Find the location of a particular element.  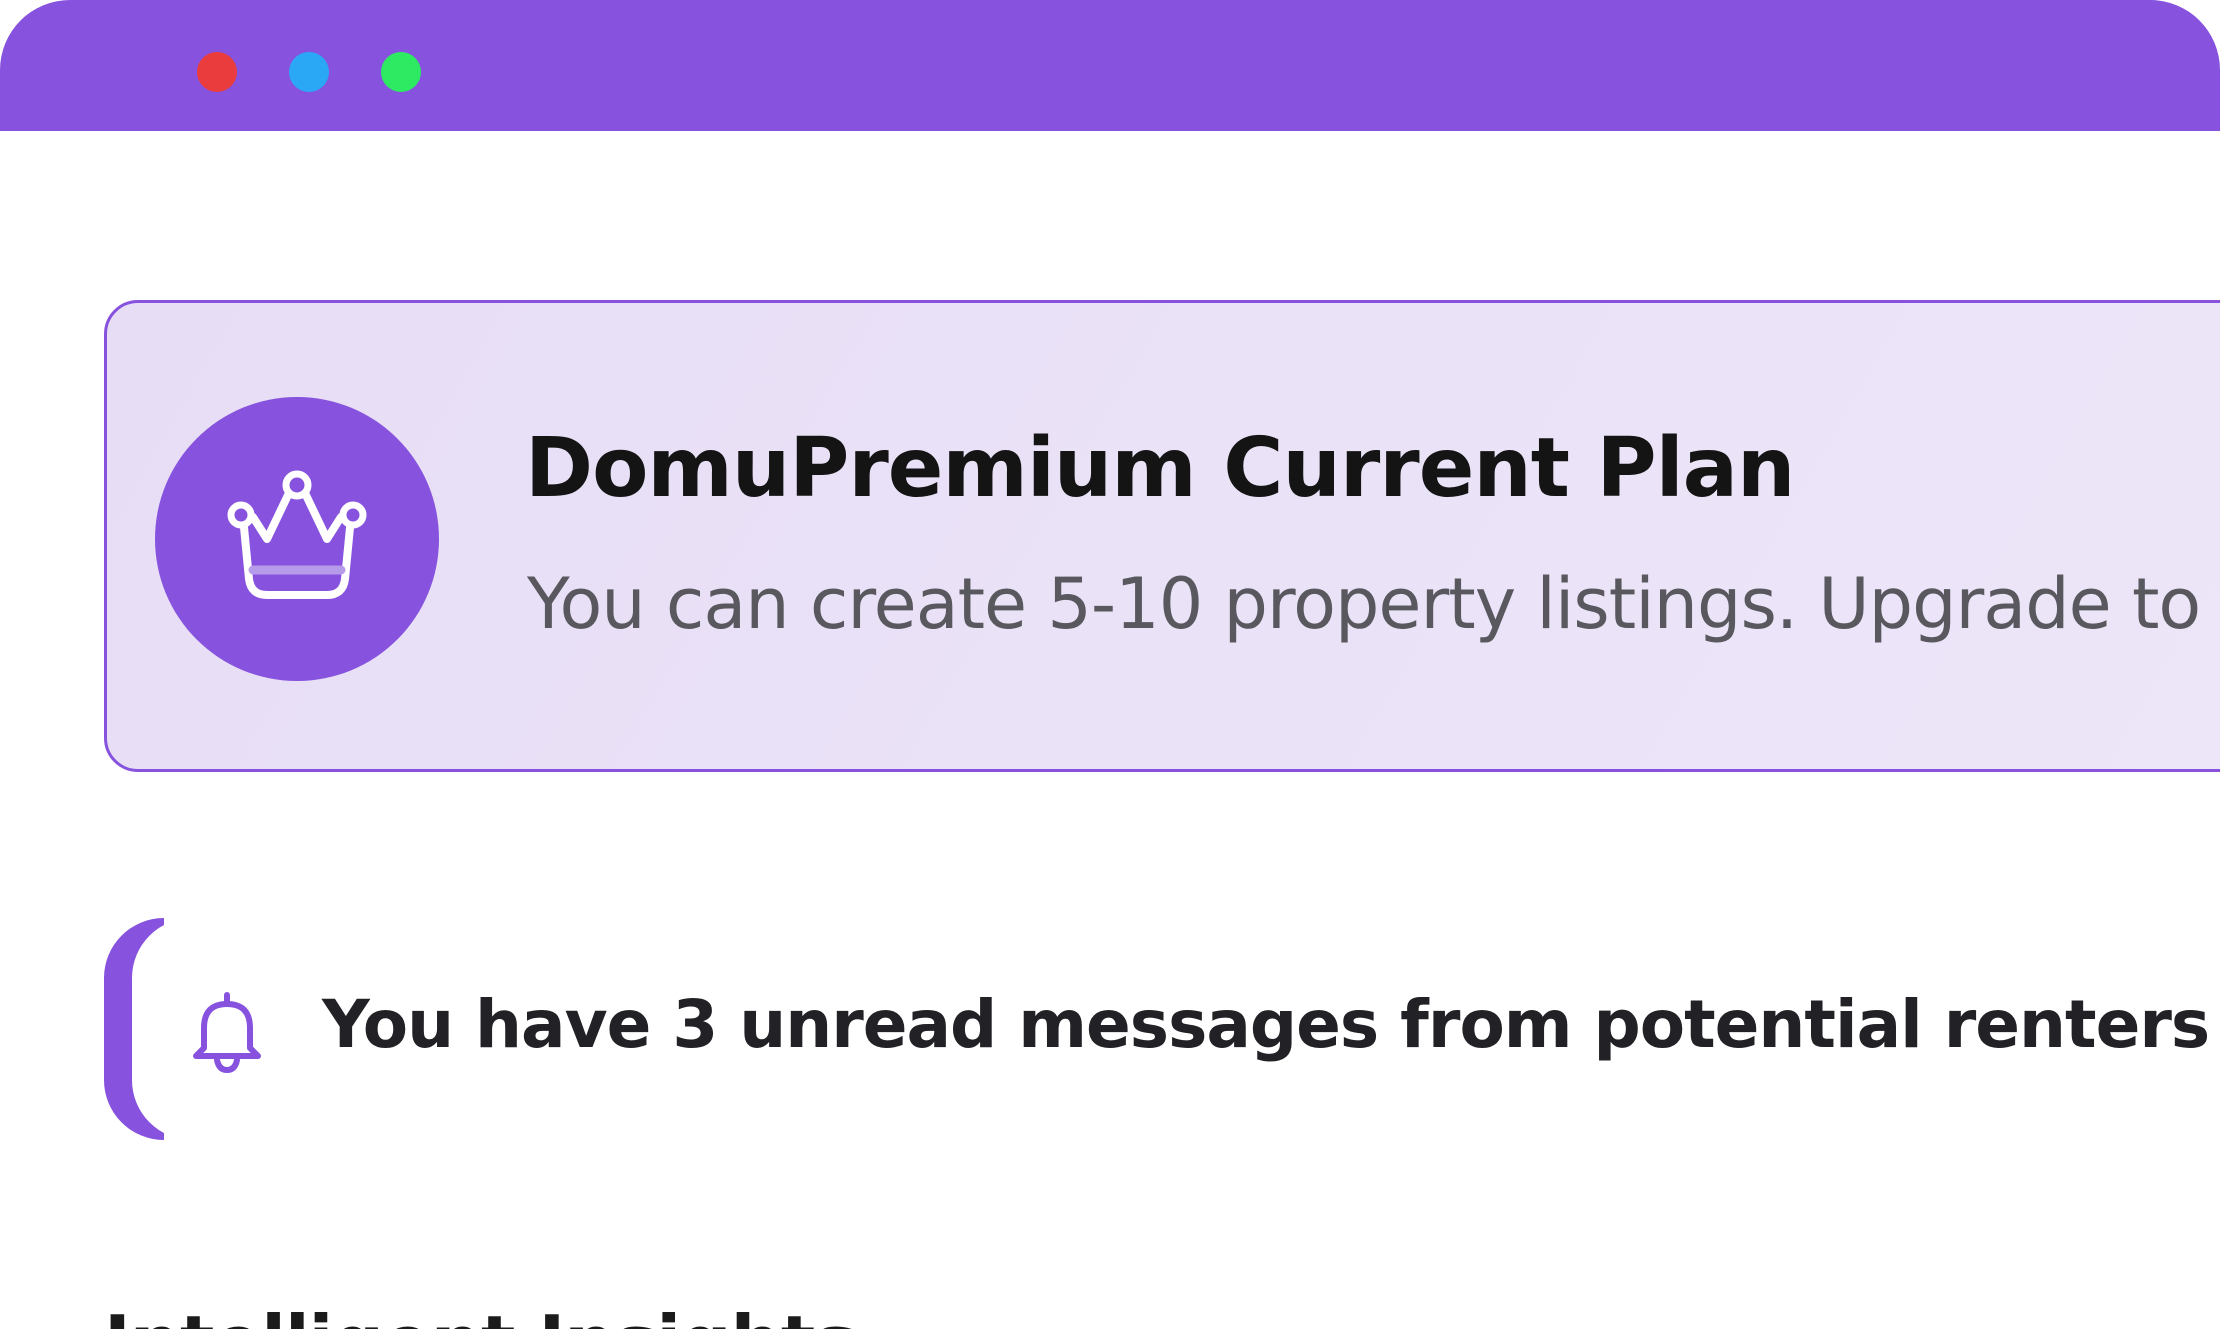

section-heading: Intelligent Insights is located at coordinates (480, 1314).